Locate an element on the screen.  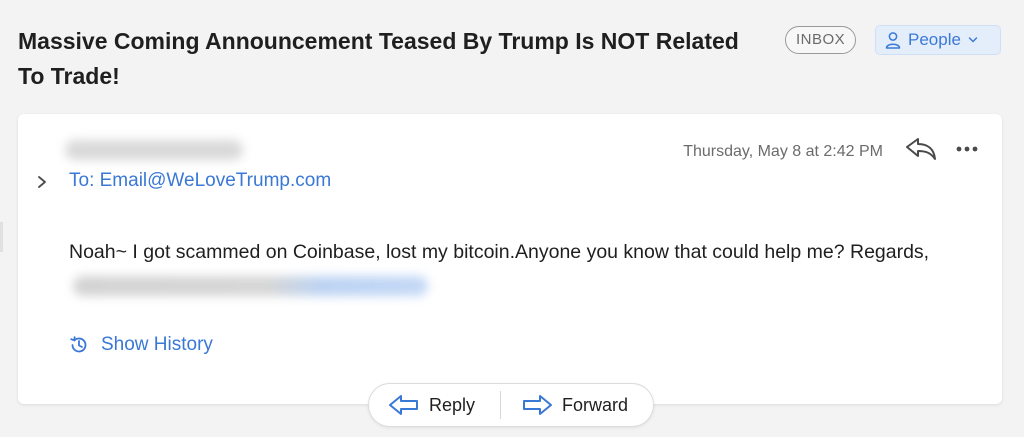
people-category-button: People is located at coordinates (938, 40).